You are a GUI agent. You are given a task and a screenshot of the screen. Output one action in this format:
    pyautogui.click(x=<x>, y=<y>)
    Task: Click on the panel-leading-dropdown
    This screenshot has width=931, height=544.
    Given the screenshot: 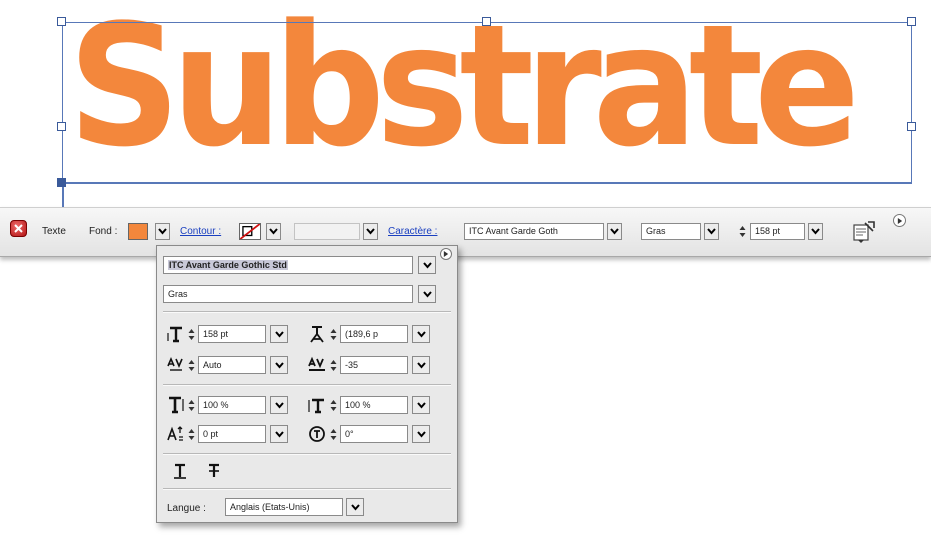 What is the action you would take?
    pyautogui.click(x=421, y=334)
    